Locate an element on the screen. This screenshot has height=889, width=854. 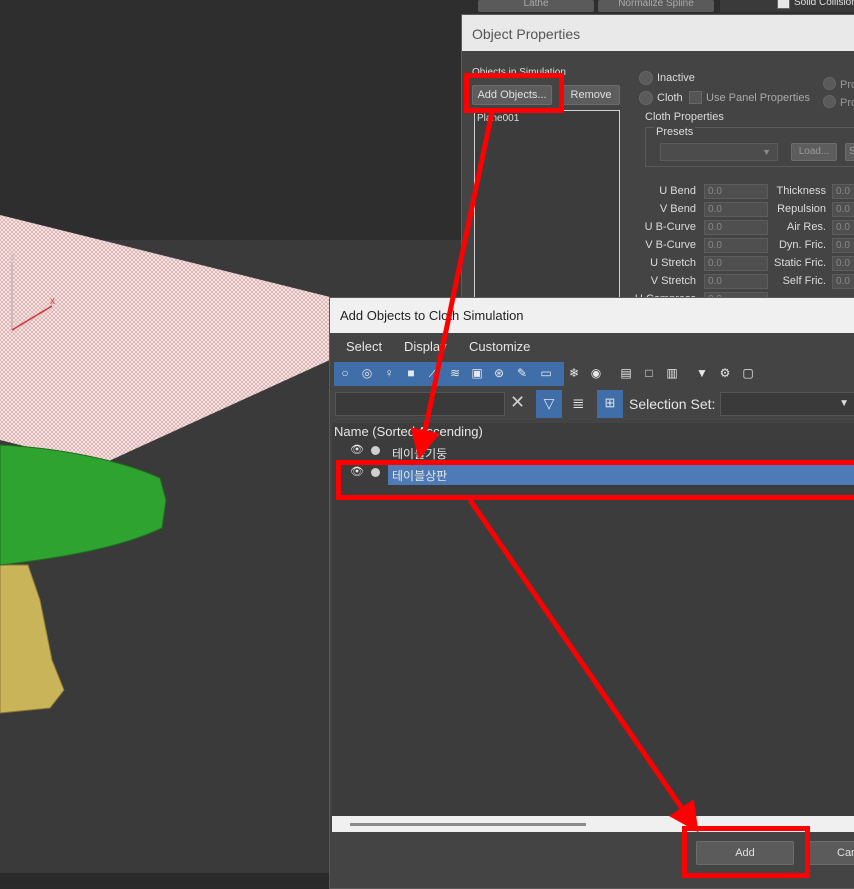
filter-settings-icon: ⚙ is located at coordinates (725, 373).